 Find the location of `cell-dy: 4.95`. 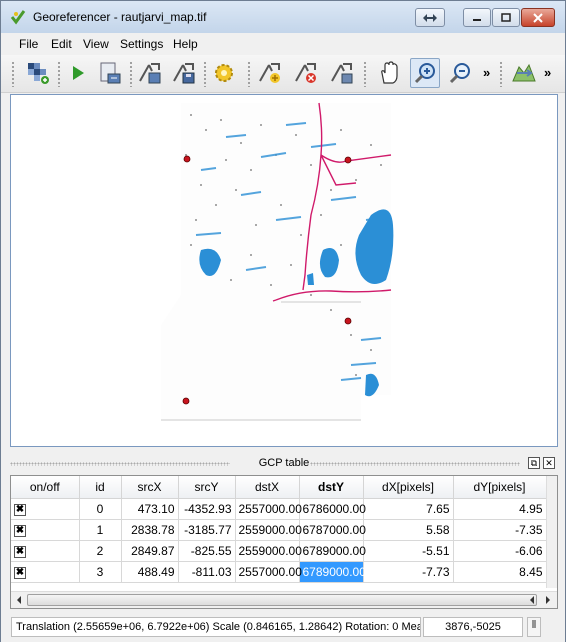

cell-dy: 4.95 is located at coordinates (500, 509).